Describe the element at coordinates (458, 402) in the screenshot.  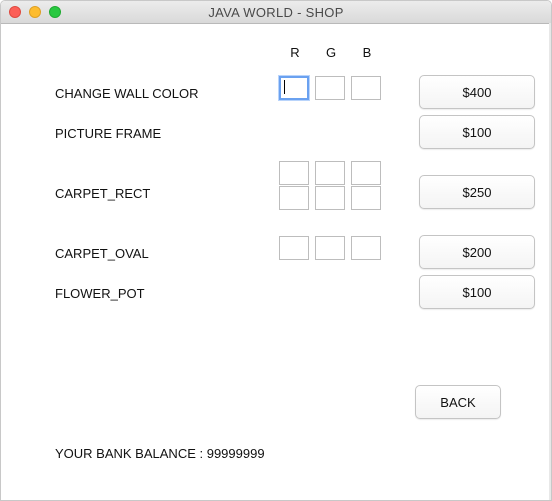
I see `back-button: BACK` at that location.